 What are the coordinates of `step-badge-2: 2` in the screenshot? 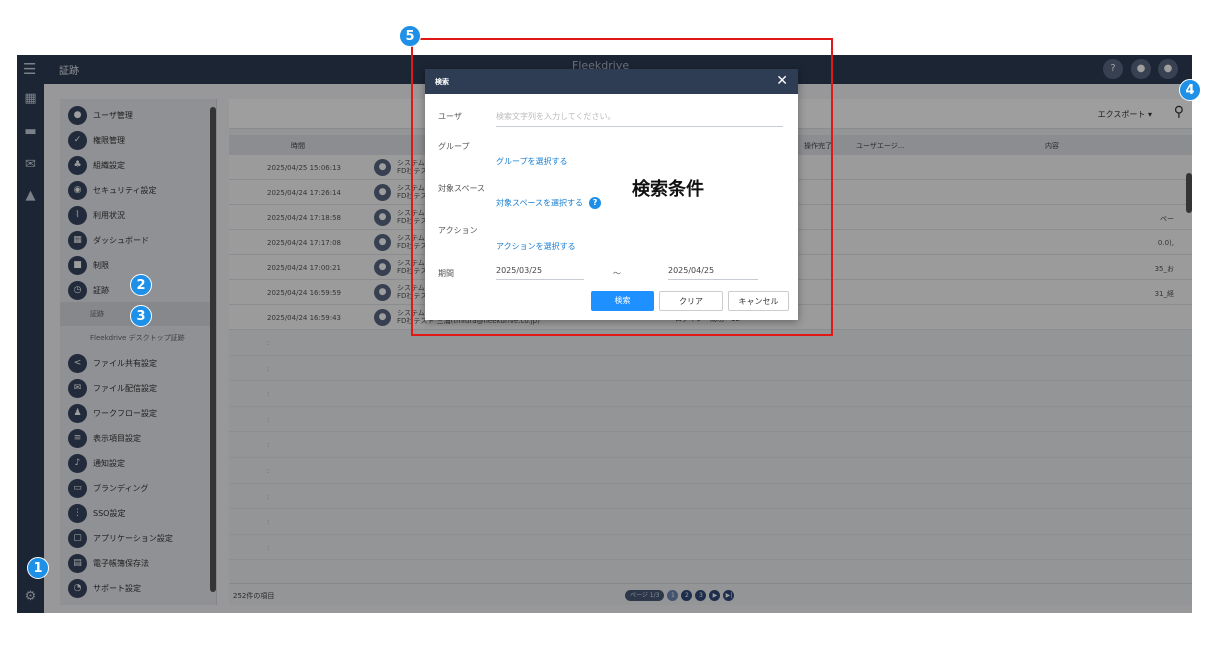 It's located at (141, 285).